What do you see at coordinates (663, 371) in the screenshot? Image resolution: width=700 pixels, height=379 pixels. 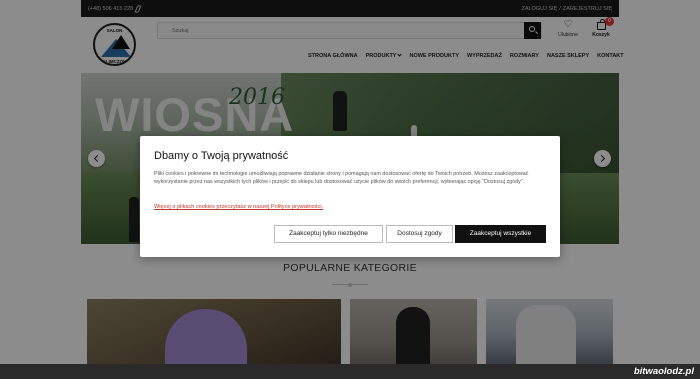 I see `watermark: bitwaolodz.pl` at bounding box center [663, 371].